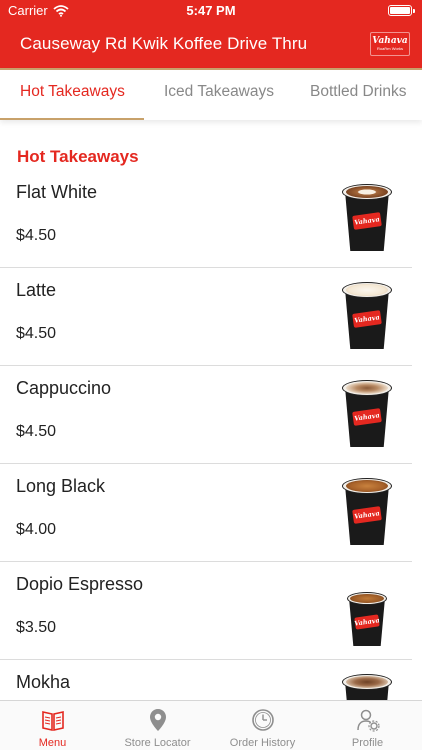 The height and width of the screenshot is (750, 422). Describe the element at coordinates (358, 92) in the screenshot. I see `tab-bottled-drinks: Bottled Drinks` at that location.